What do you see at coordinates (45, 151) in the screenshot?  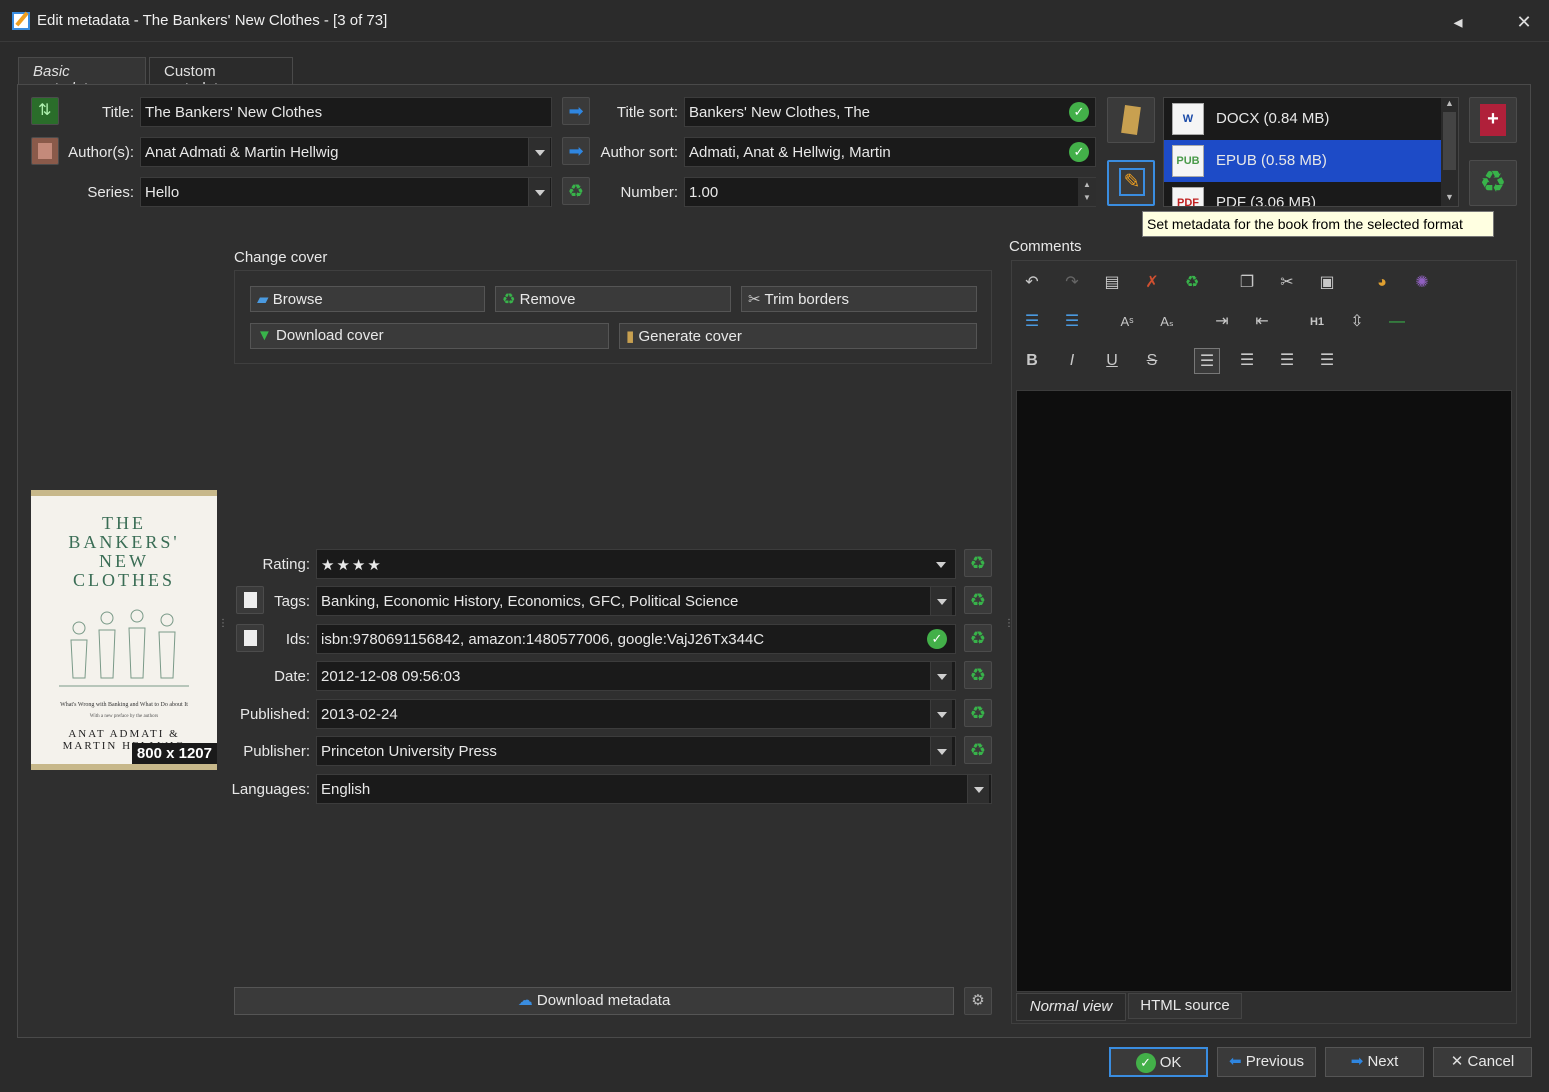 I see `manage-authors-button` at bounding box center [45, 151].